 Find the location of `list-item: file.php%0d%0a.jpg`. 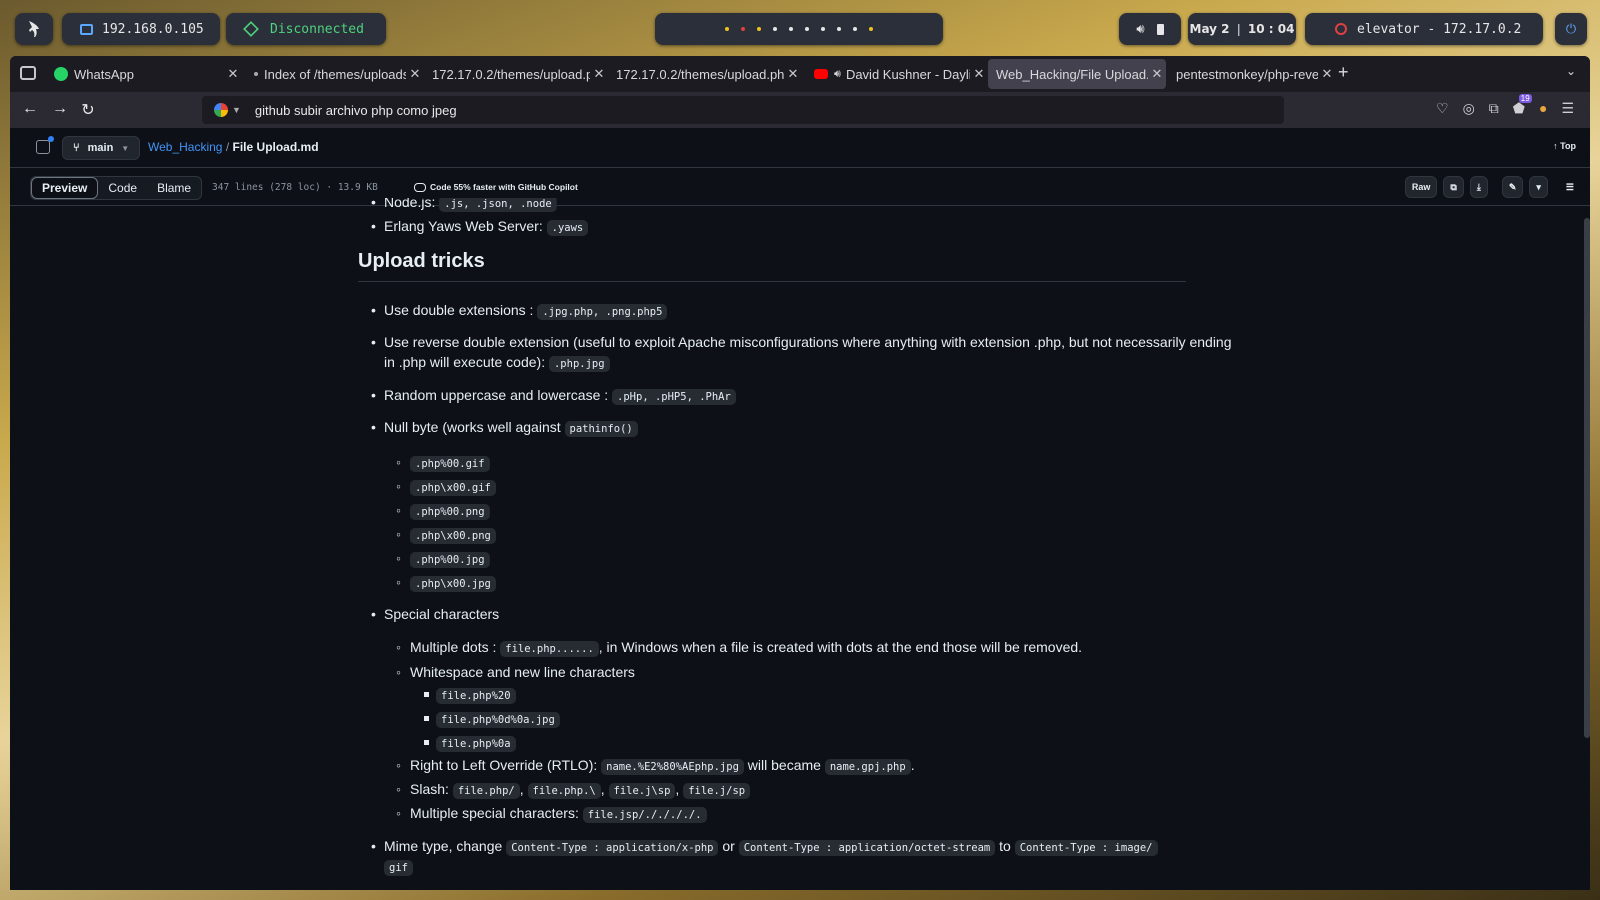

list-item: file.php%0d%0a.jpg is located at coordinates (459, 719).